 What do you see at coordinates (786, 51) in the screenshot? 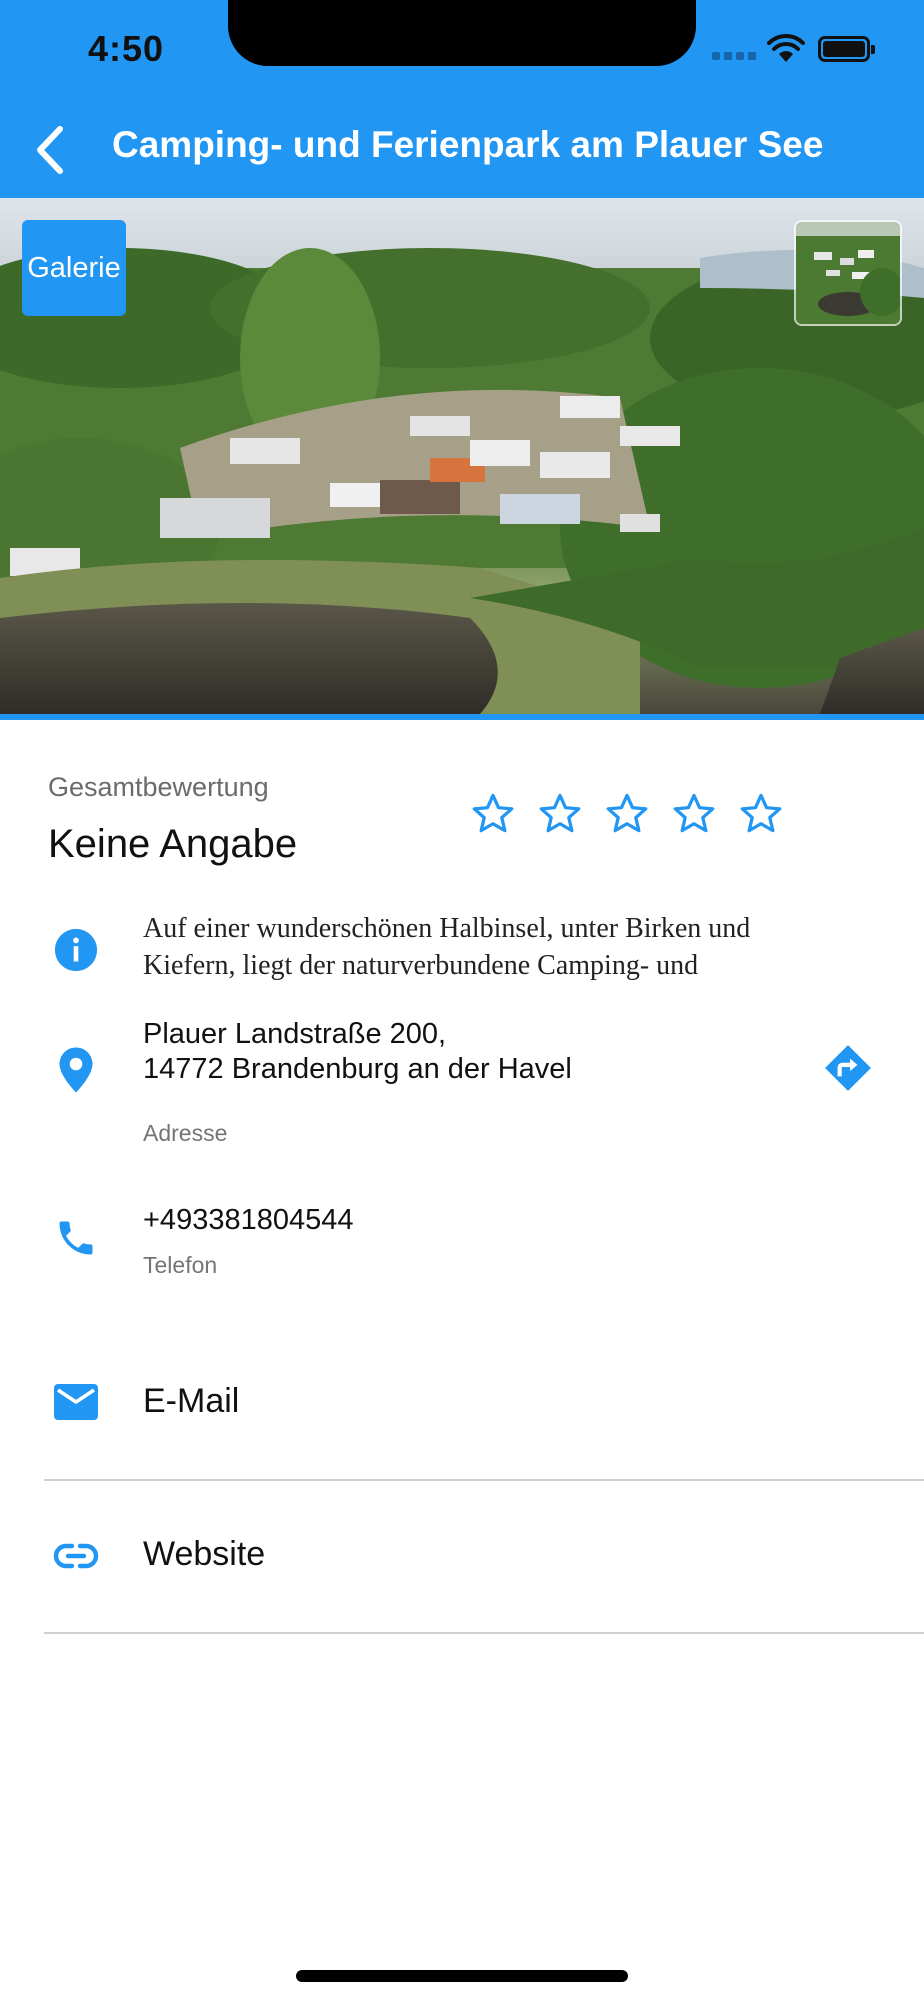
I see `wifi-icon` at bounding box center [786, 51].